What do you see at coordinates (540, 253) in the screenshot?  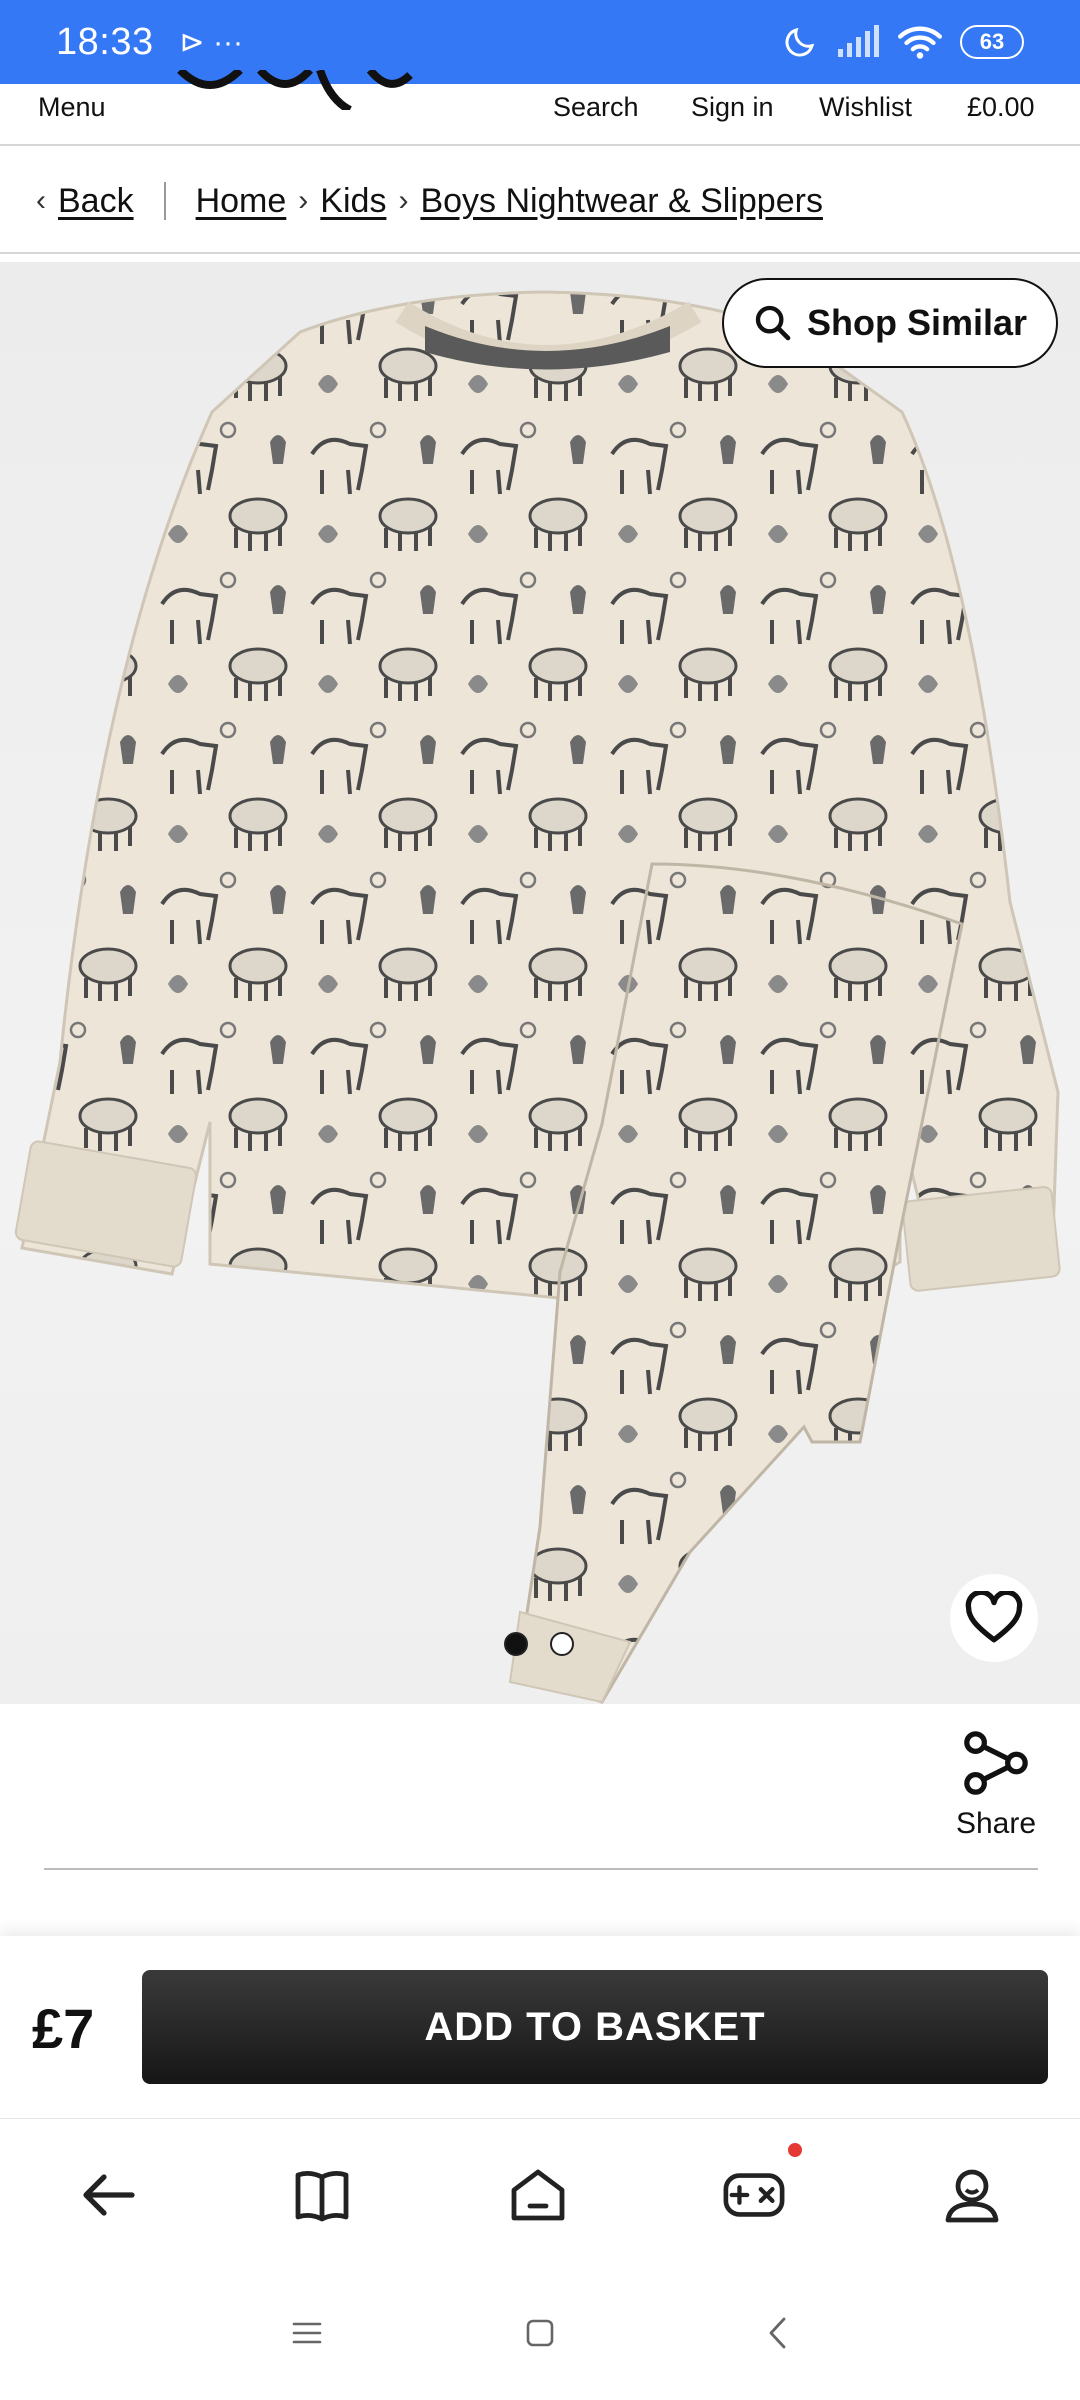 I see `breadcrumb-divider-line` at bounding box center [540, 253].